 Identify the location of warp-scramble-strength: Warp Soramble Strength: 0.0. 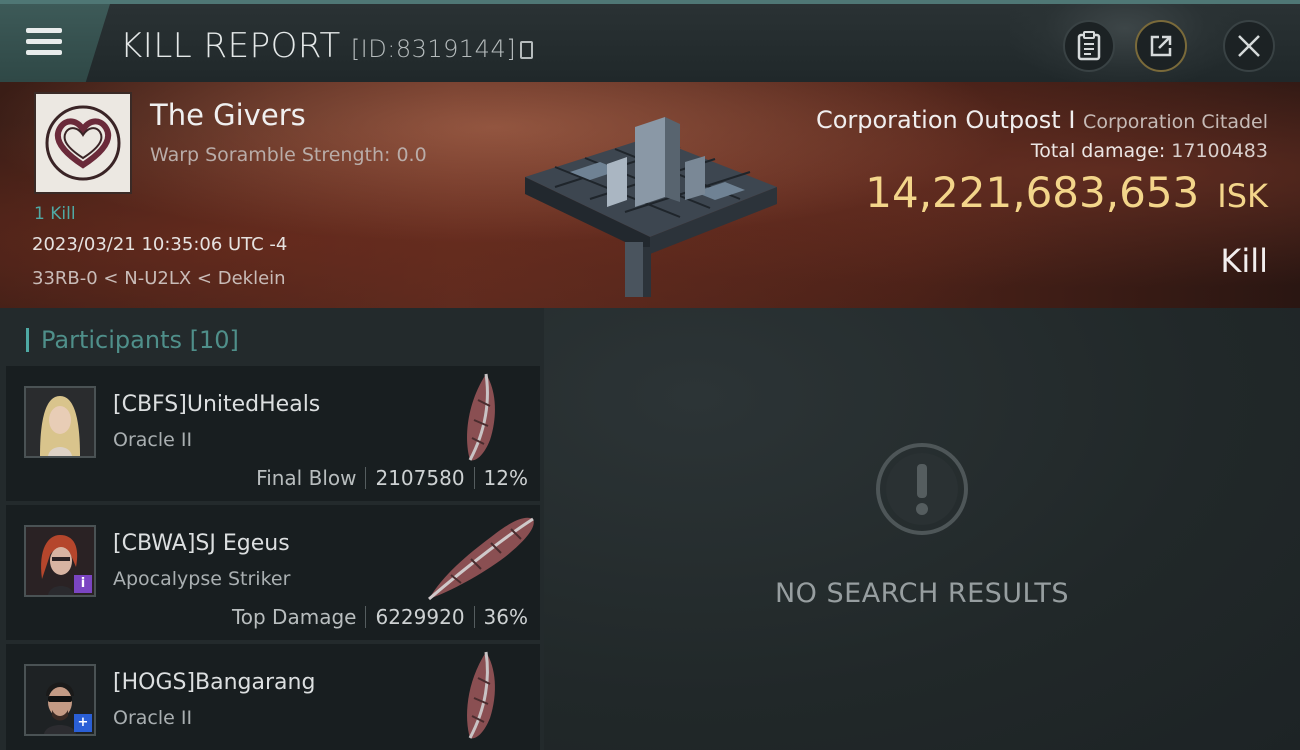
(288, 155).